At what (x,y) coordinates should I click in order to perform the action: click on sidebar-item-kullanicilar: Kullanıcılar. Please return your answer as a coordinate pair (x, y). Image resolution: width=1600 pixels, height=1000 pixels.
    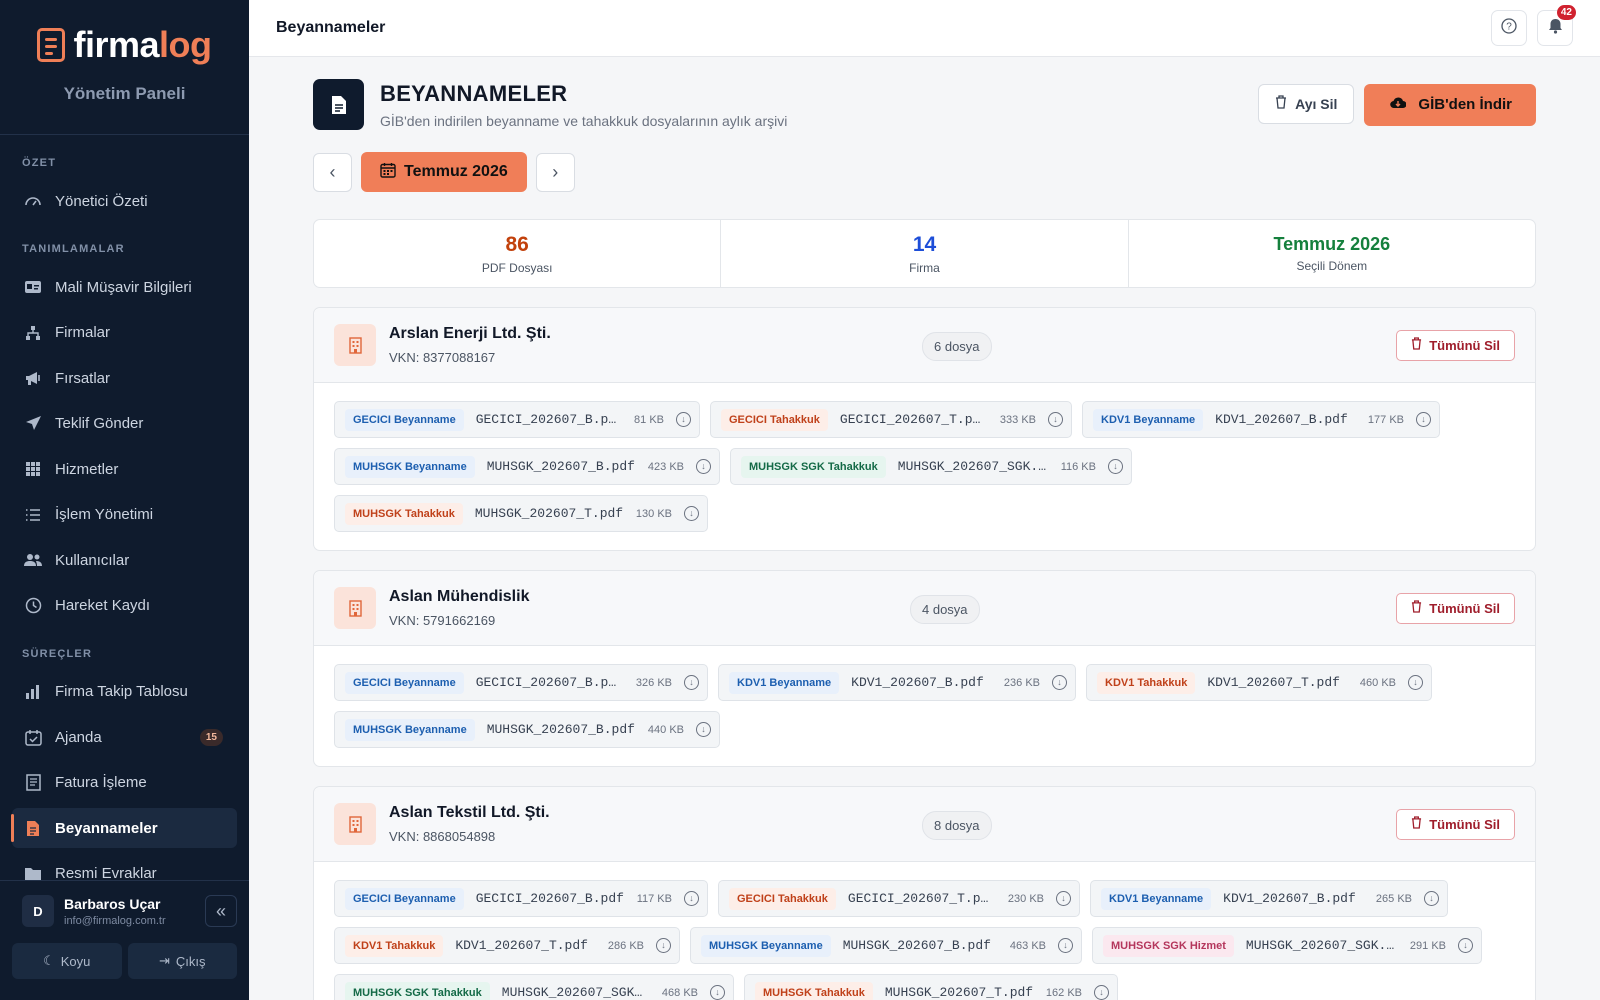
    Looking at the image, I should click on (124, 560).